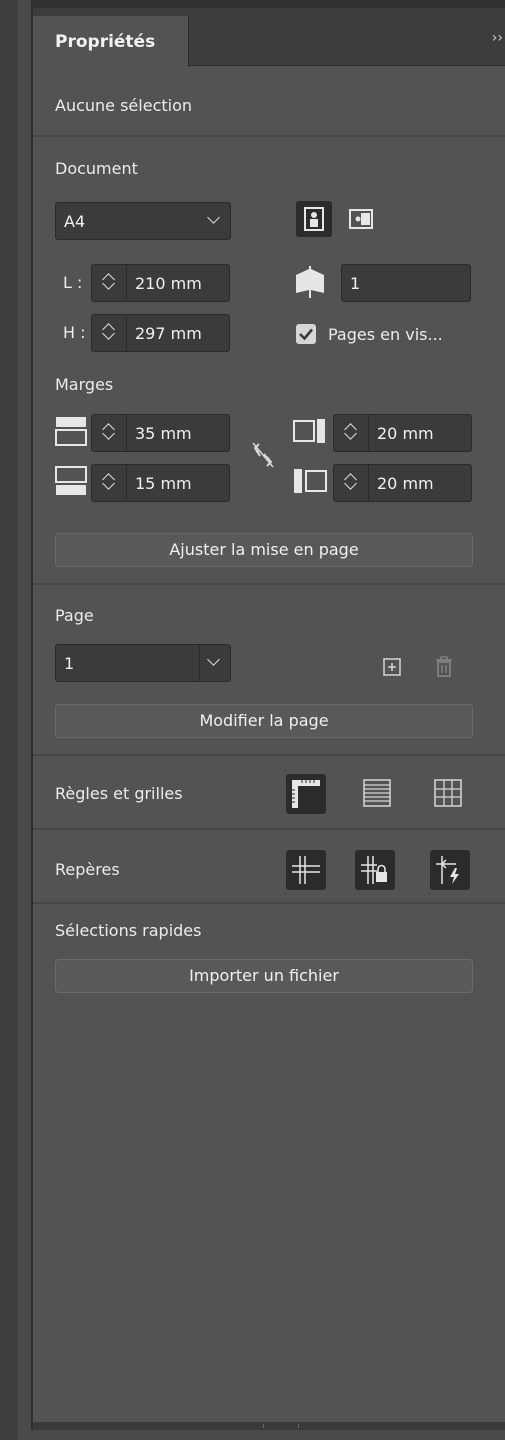 This screenshot has width=505, height=1440. I want to click on section-title-rulers: Règles et grilles, so click(119, 793).